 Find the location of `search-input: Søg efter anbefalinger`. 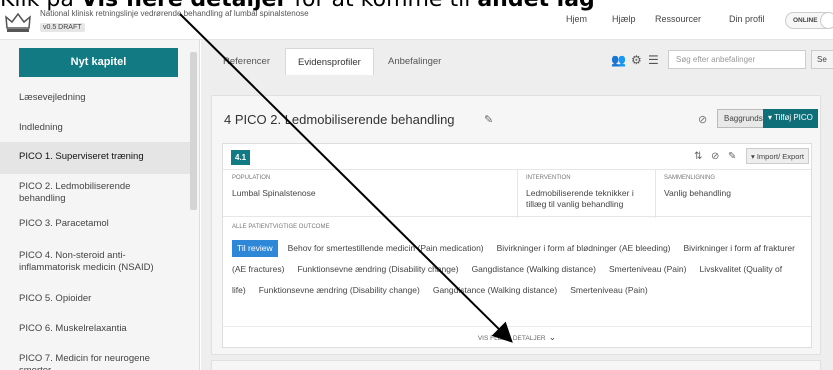

search-input: Søg efter anbefalinger is located at coordinates (737, 59).